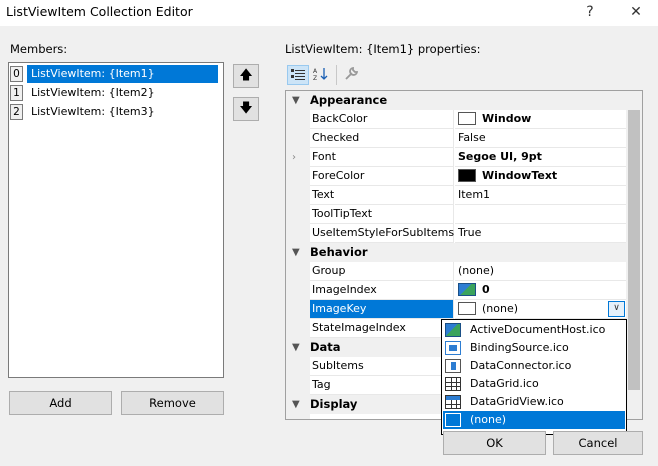 This screenshot has width=658, height=466. I want to click on member-index: 0, so click(16, 74).